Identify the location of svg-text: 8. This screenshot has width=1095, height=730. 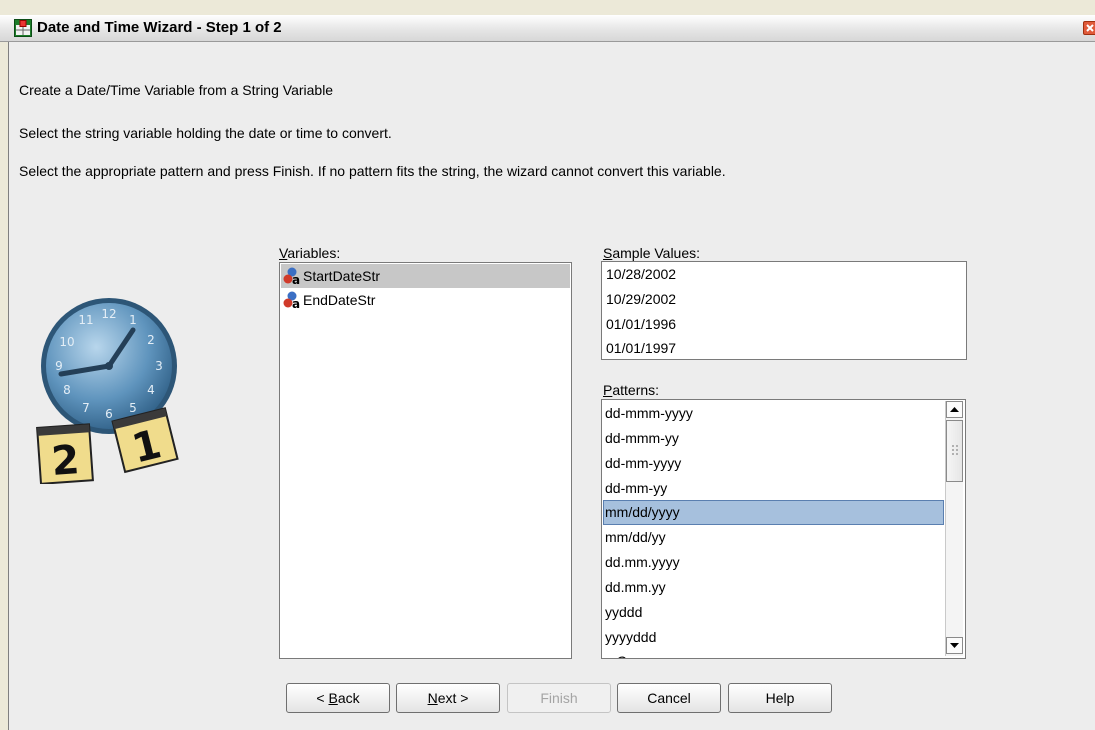
(67, 390).